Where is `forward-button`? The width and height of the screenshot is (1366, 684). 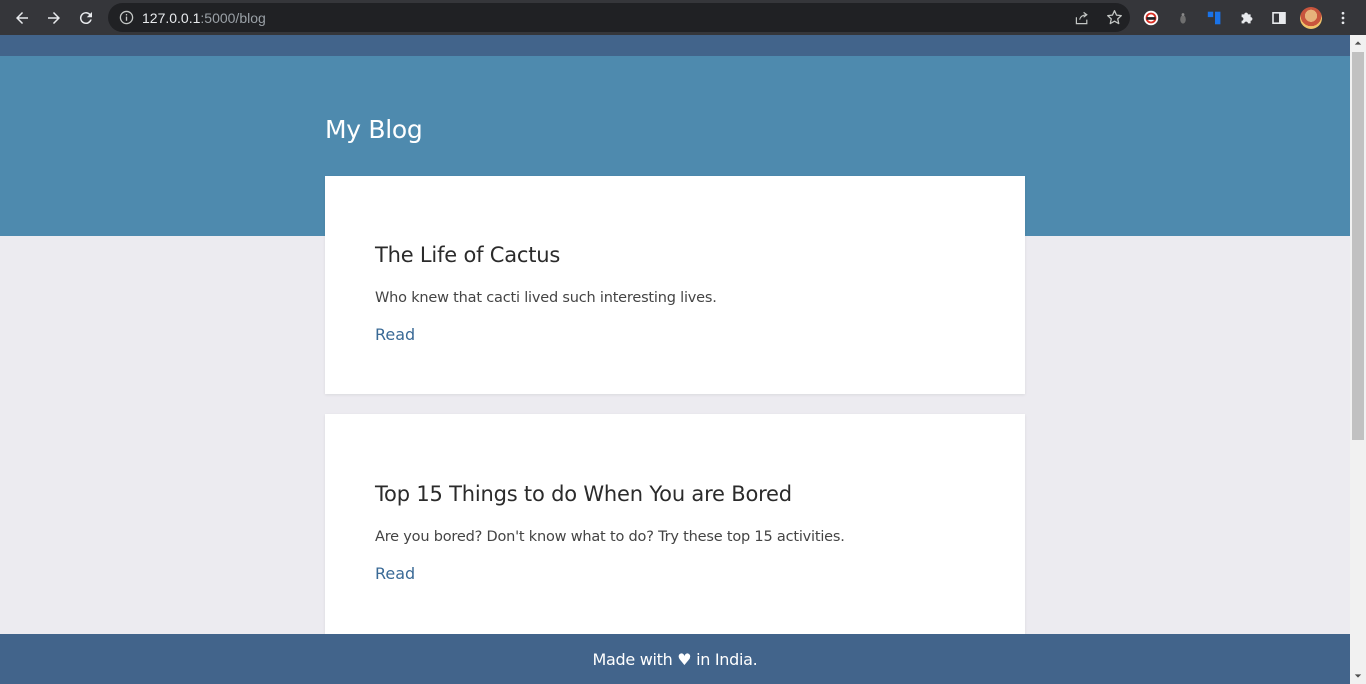
forward-button is located at coordinates (54, 18).